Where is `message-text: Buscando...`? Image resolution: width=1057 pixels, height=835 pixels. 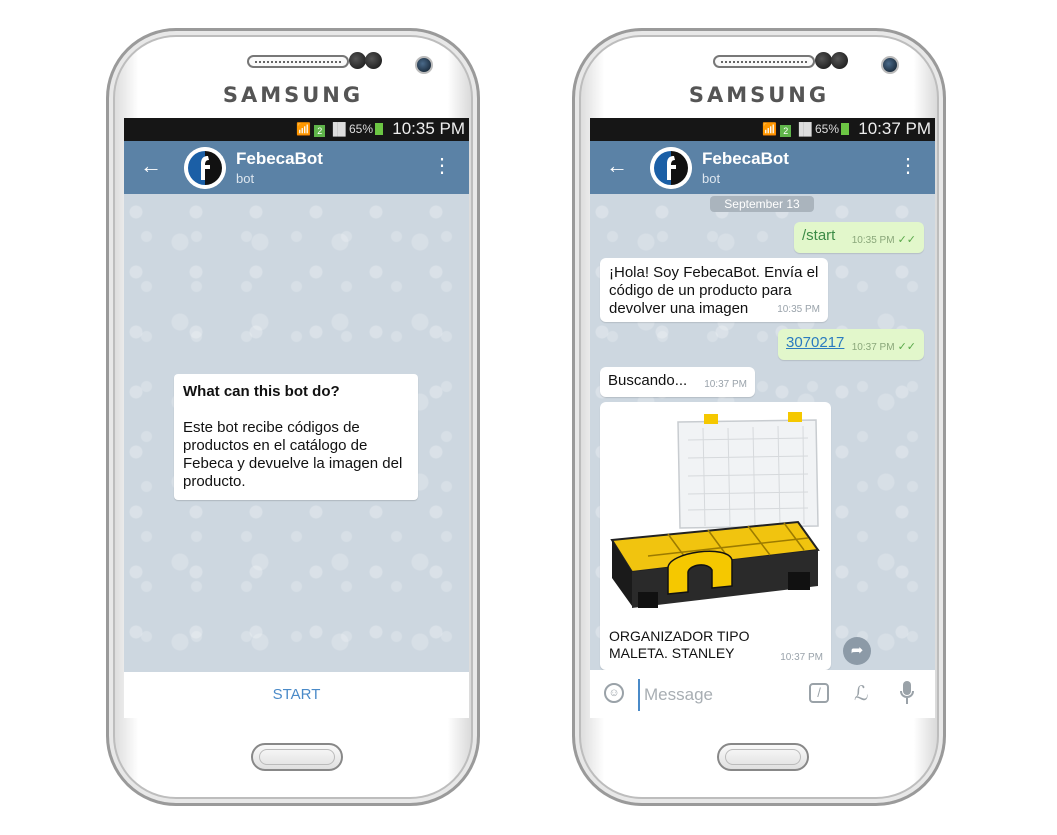 message-text: Buscando... is located at coordinates (648, 380).